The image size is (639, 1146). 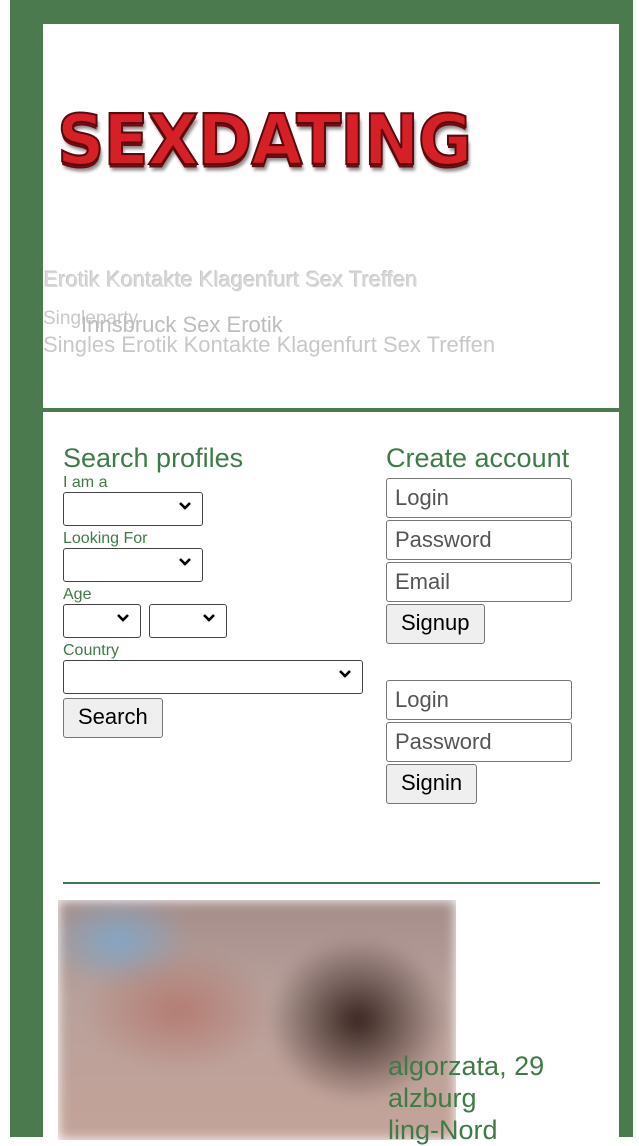 What do you see at coordinates (479, 700) in the screenshot?
I see `signin-login-input: Login` at bounding box center [479, 700].